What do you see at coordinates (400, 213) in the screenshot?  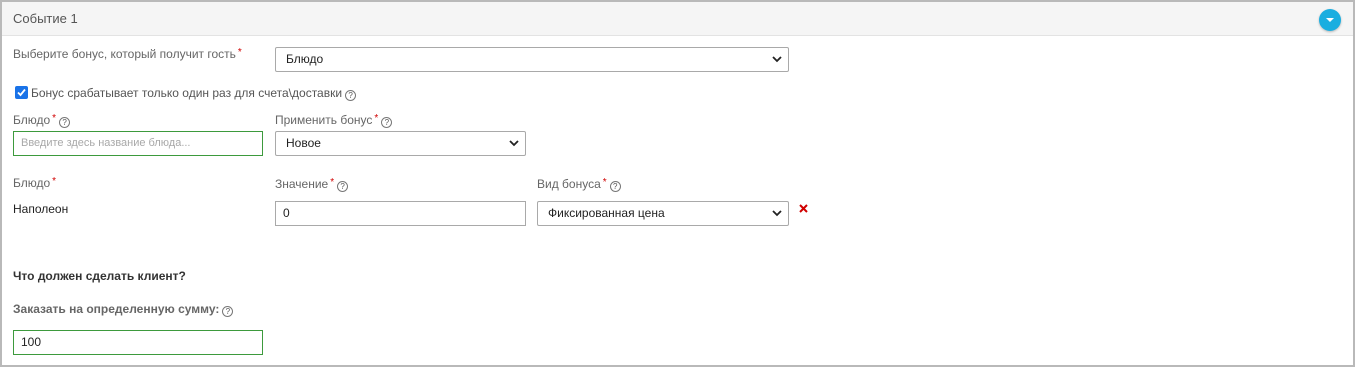 I see `bonus-value-input: 0` at bounding box center [400, 213].